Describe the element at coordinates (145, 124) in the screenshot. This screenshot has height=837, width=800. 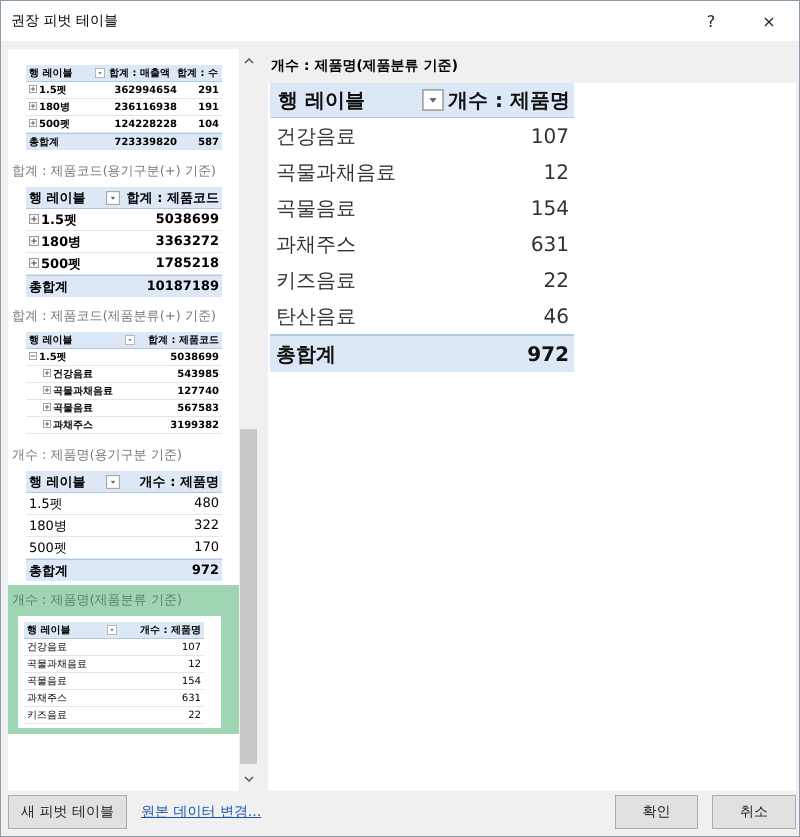
I see `table-cell-text: 124228228` at that location.